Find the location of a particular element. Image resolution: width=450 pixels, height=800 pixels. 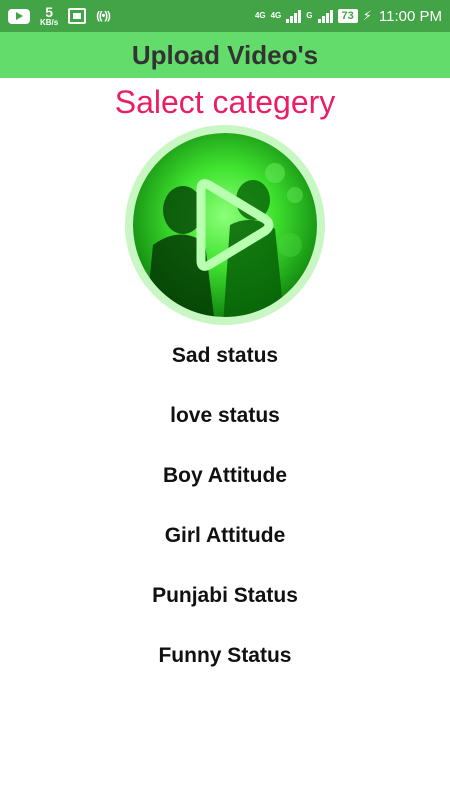

category-punjabi-status: Punjabi Status is located at coordinates (225, 596).